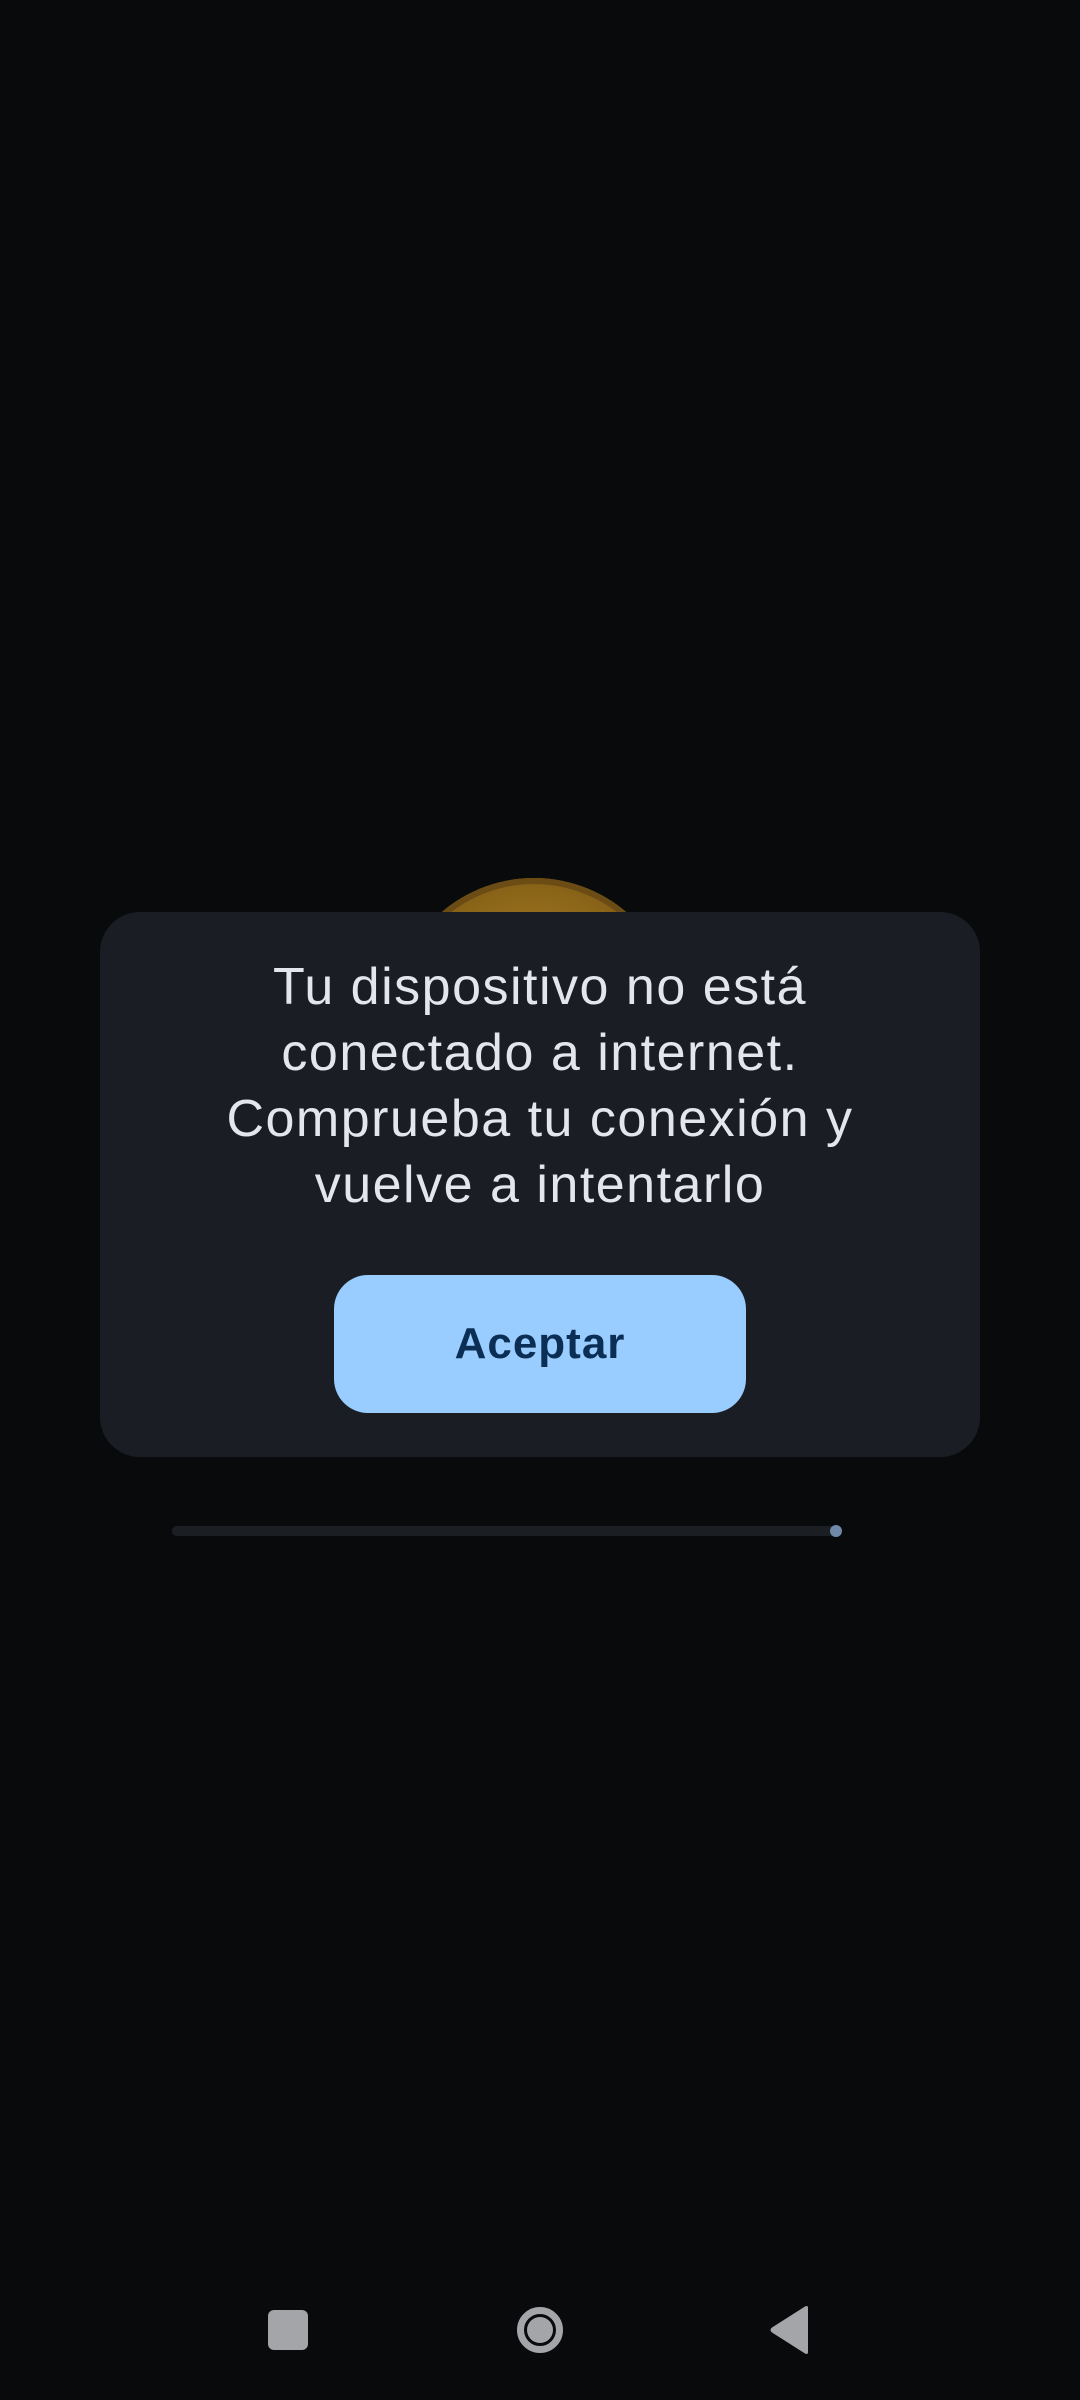  I want to click on home-button, so click(540, 2330).